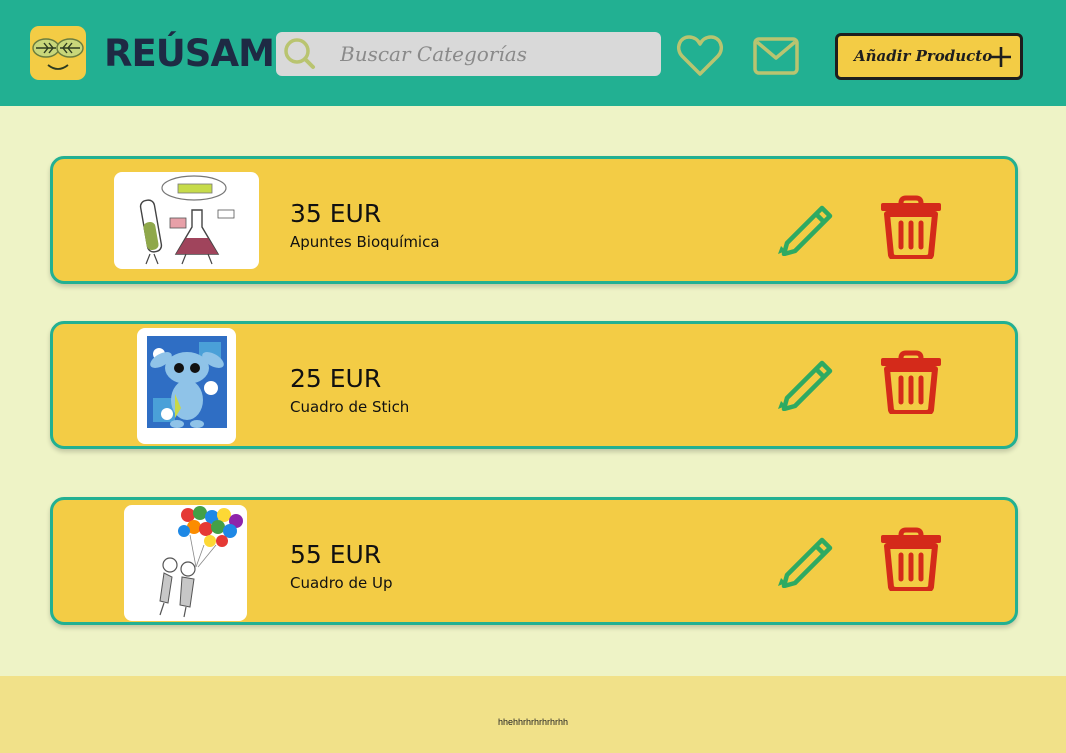 Image resolution: width=1066 pixels, height=753 pixels. I want to click on header: REÚSAME Añadir Producto, so click(533, 53).